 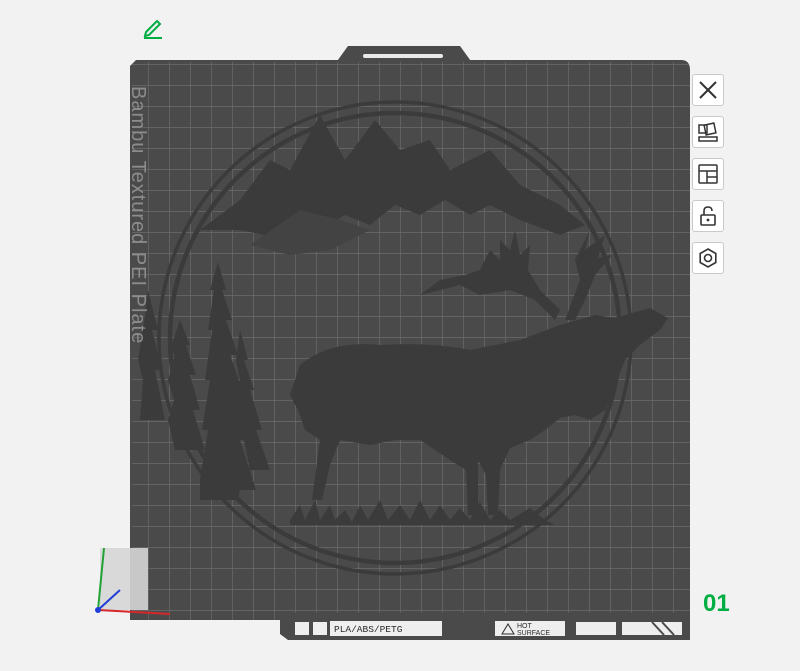 I want to click on layout-icon, so click(x=708, y=174).